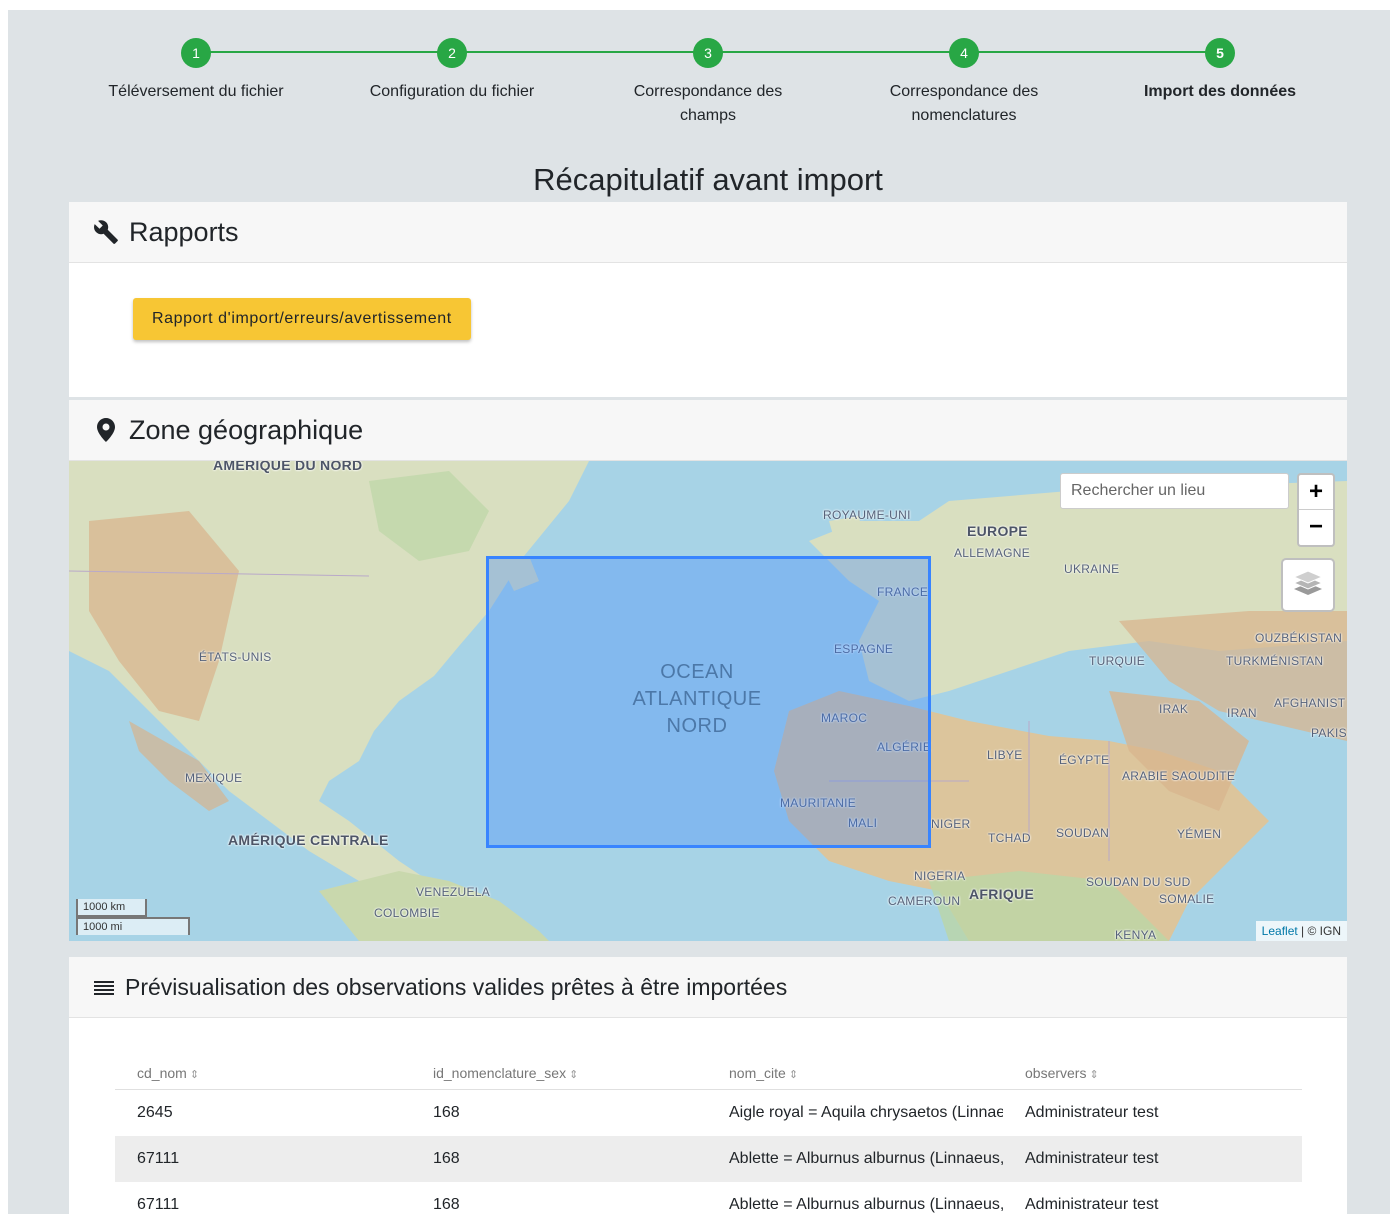  Describe the element at coordinates (1083, 833) in the screenshot. I see `map-label-soudan: SOUDAN` at that location.